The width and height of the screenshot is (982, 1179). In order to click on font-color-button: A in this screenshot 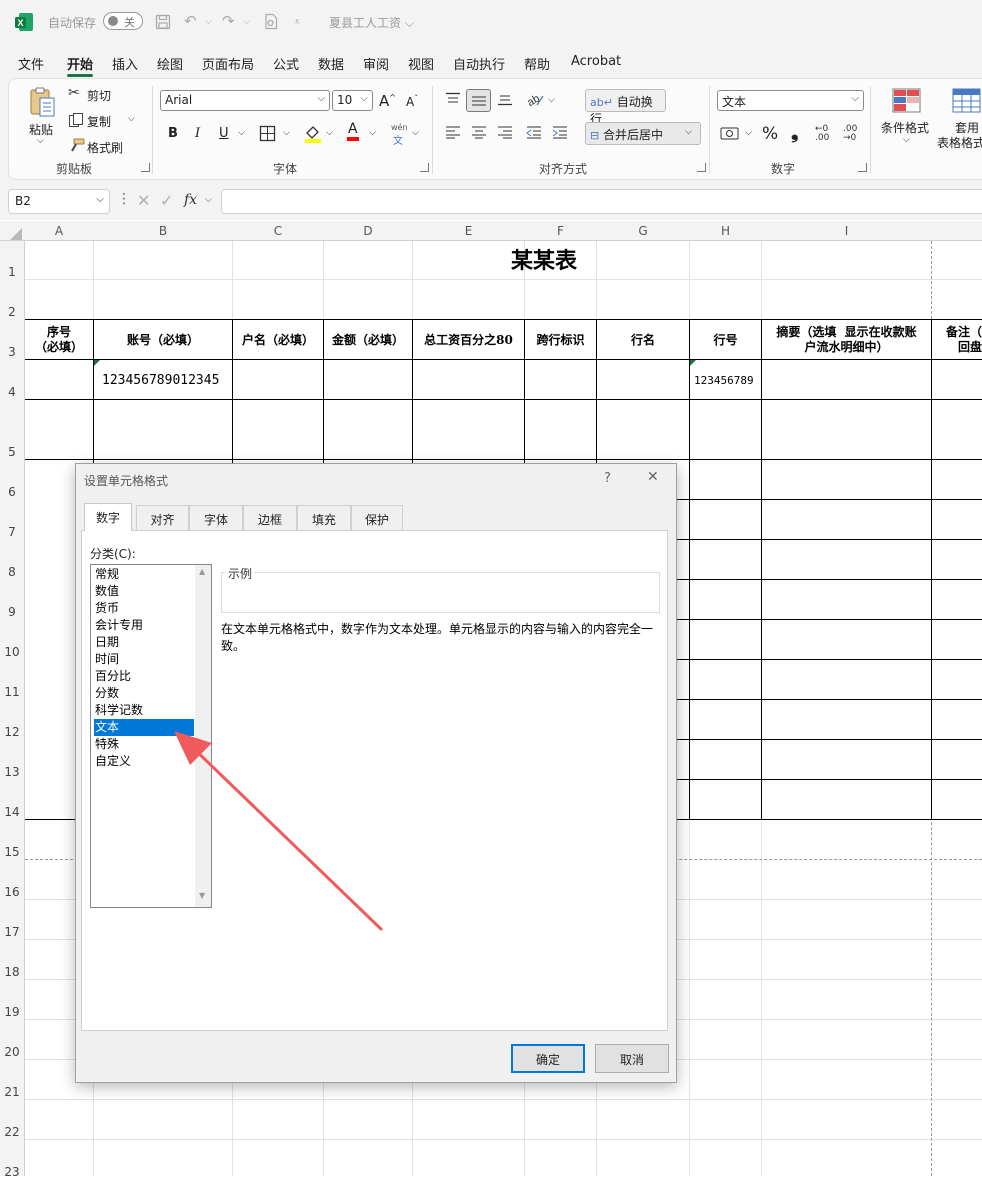, I will do `click(353, 131)`.